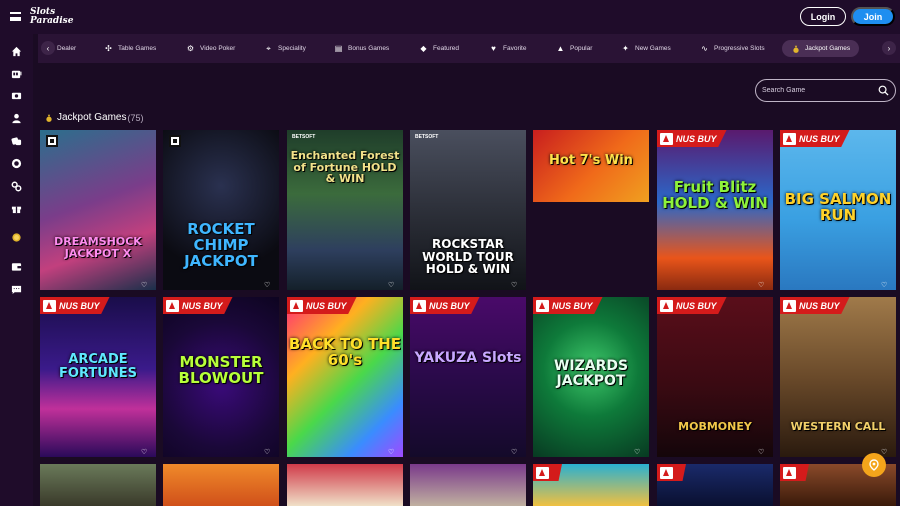 This screenshot has width=900, height=506. Describe the element at coordinates (817, 90) in the screenshot. I see `search-input` at that location.